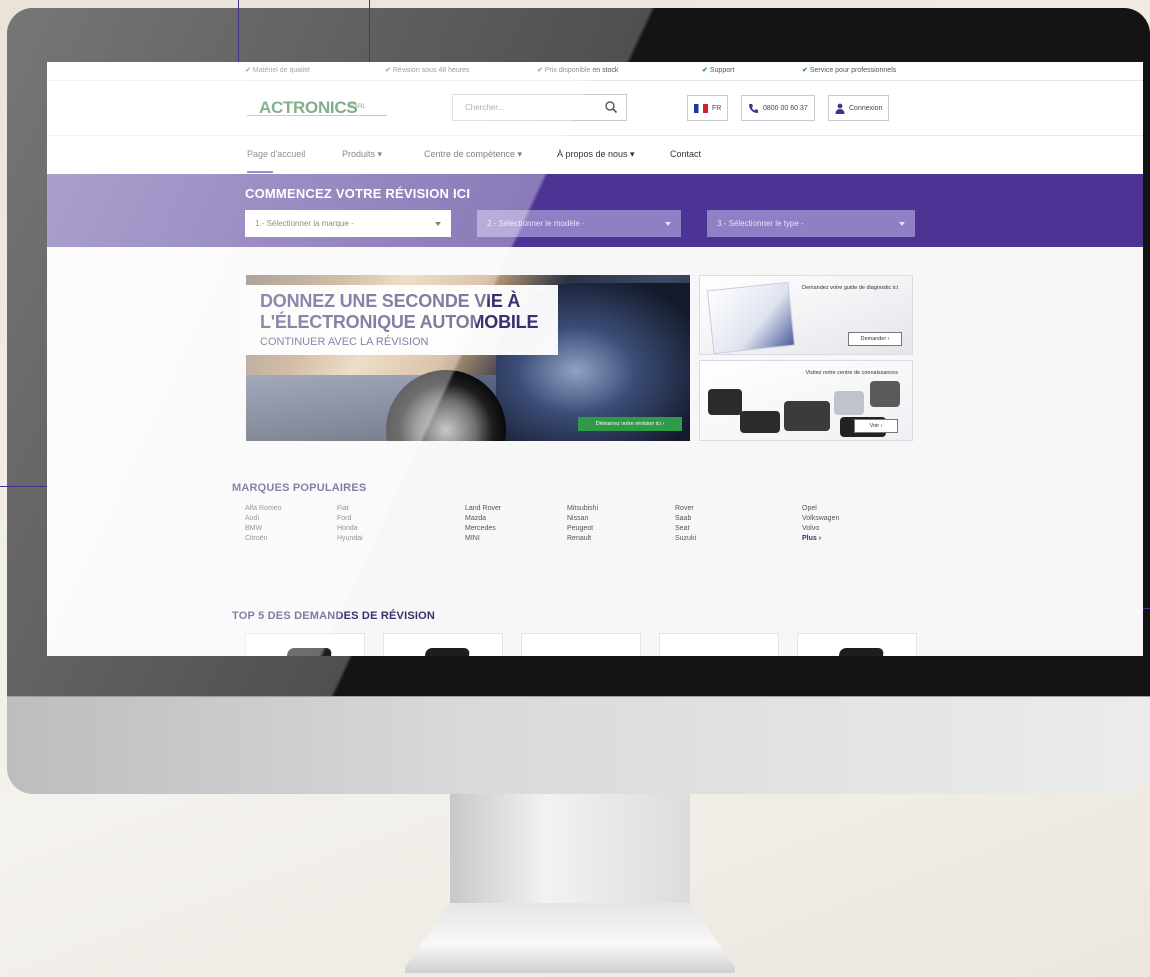 The image size is (1150, 977). I want to click on login-button: Connexion, so click(859, 108).